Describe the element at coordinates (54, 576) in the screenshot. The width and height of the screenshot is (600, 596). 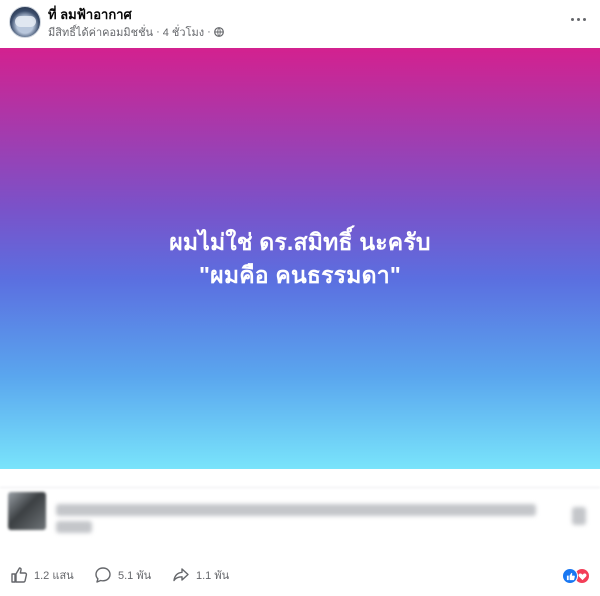
I see `like-count: 1.2 แสน` at that location.